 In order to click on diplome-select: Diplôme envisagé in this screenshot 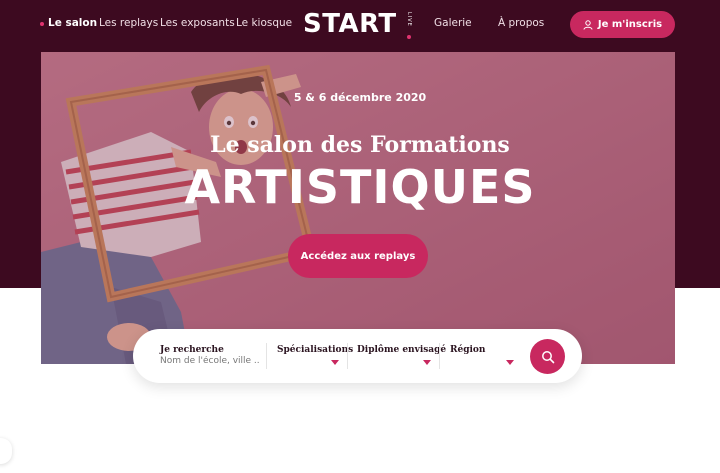, I will do `click(401, 356)`.